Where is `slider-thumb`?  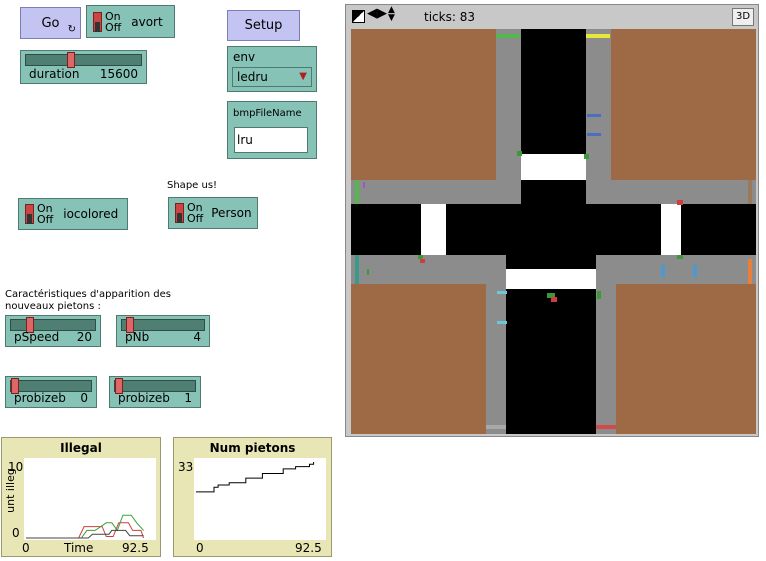 slider-thumb is located at coordinates (70, 60).